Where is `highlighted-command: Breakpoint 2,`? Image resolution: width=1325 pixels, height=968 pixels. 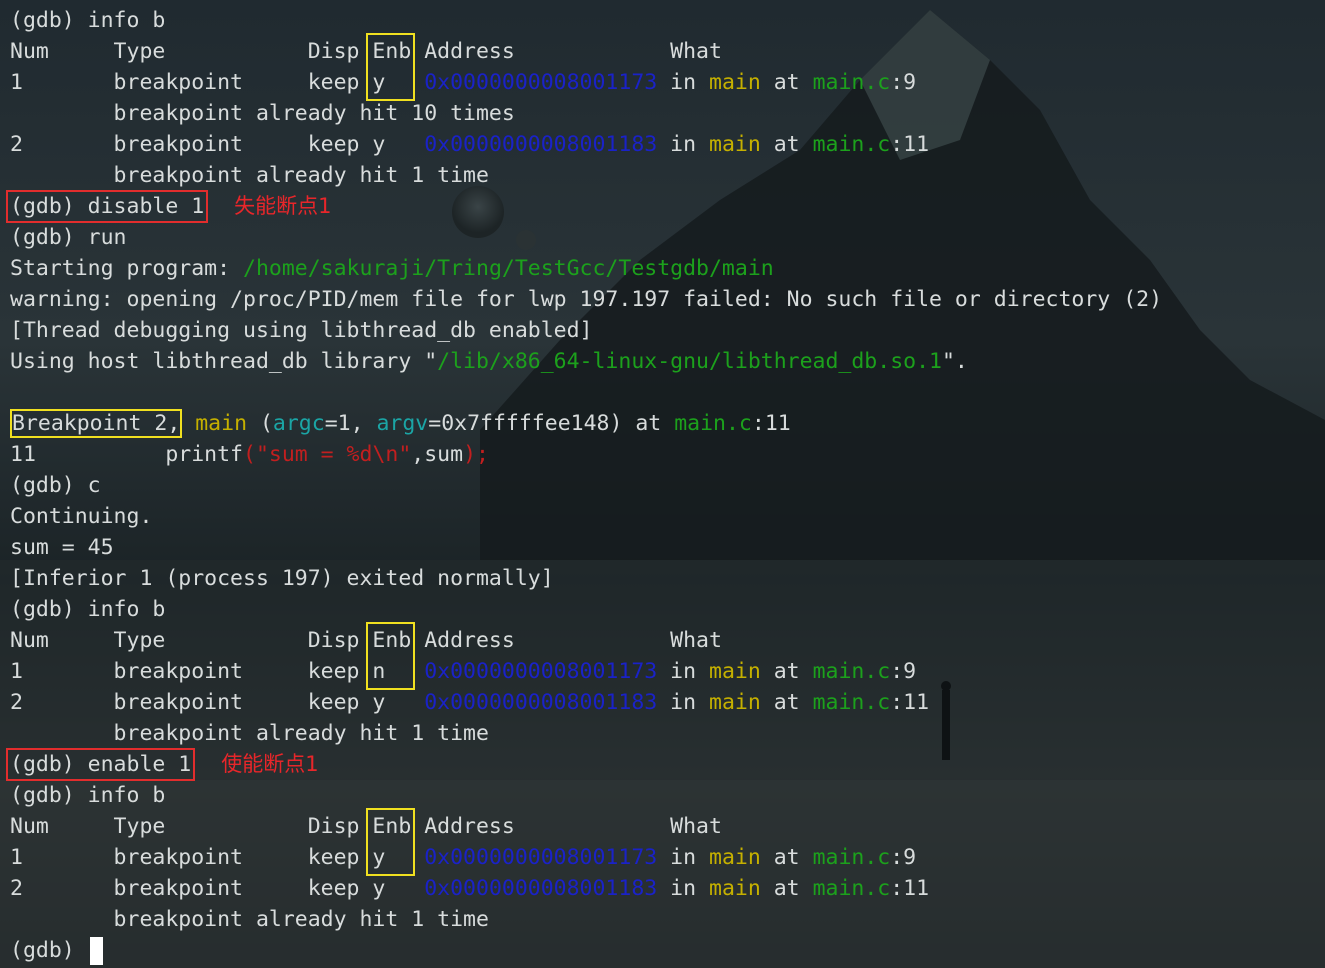
highlighted-command: Breakpoint 2, is located at coordinates (96, 423).